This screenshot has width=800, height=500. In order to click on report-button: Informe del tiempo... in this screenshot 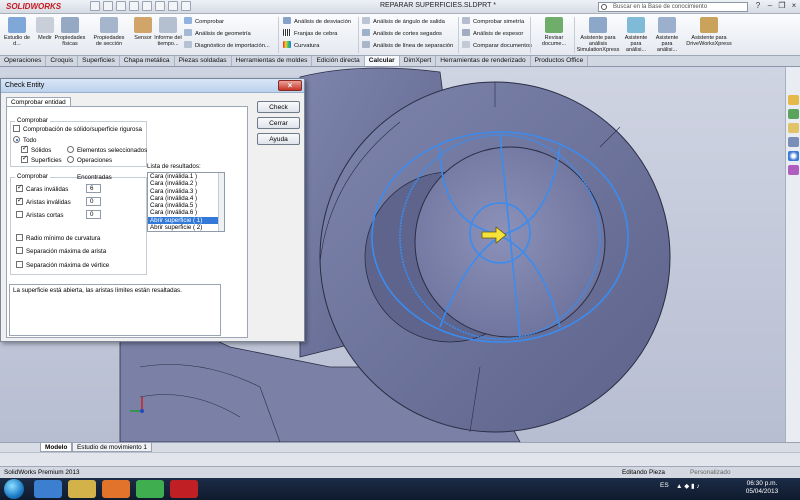, I will do `click(168, 32)`.